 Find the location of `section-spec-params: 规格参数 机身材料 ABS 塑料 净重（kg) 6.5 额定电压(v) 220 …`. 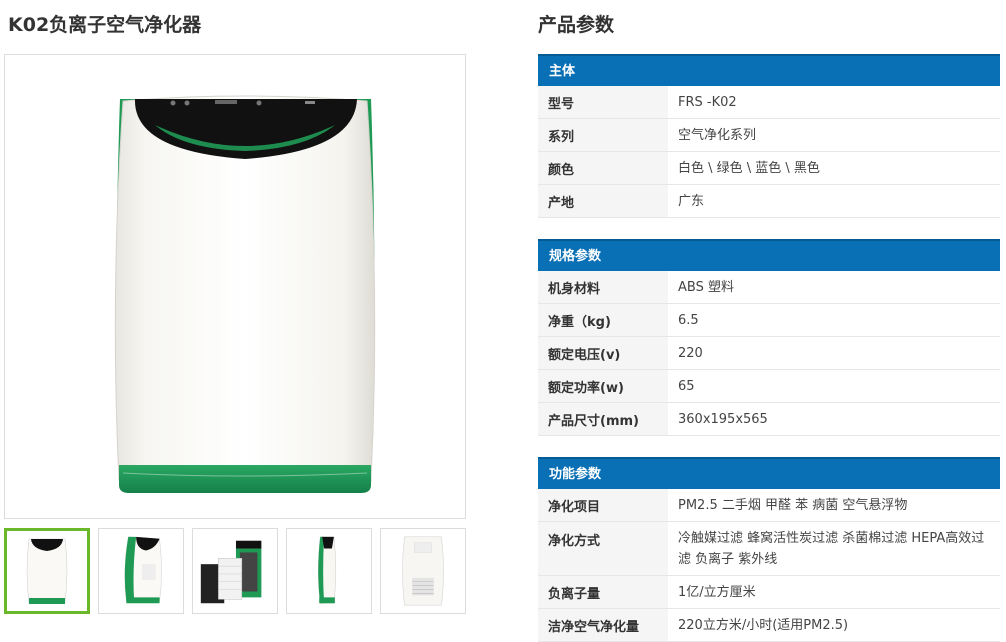

section-spec-params: 规格参数 机身材料 ABS 塑料 净重（kg) 6.5 额定电压(v) 220 … is located at coordinates (769, 337).